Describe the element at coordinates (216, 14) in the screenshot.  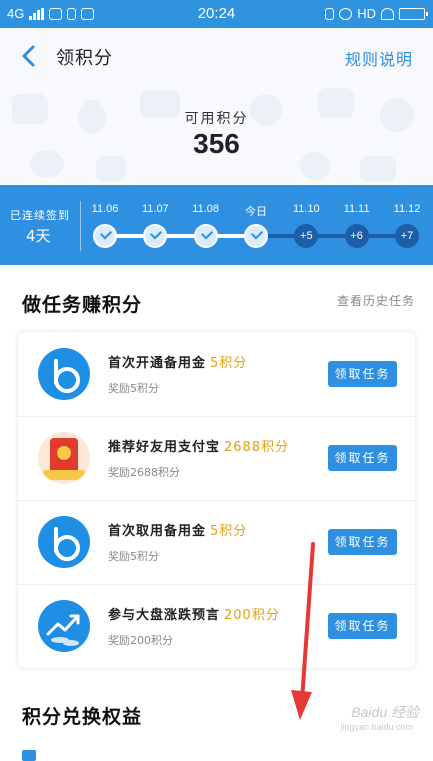
I see `status-bar: 4G 20:24 HD` at that location.